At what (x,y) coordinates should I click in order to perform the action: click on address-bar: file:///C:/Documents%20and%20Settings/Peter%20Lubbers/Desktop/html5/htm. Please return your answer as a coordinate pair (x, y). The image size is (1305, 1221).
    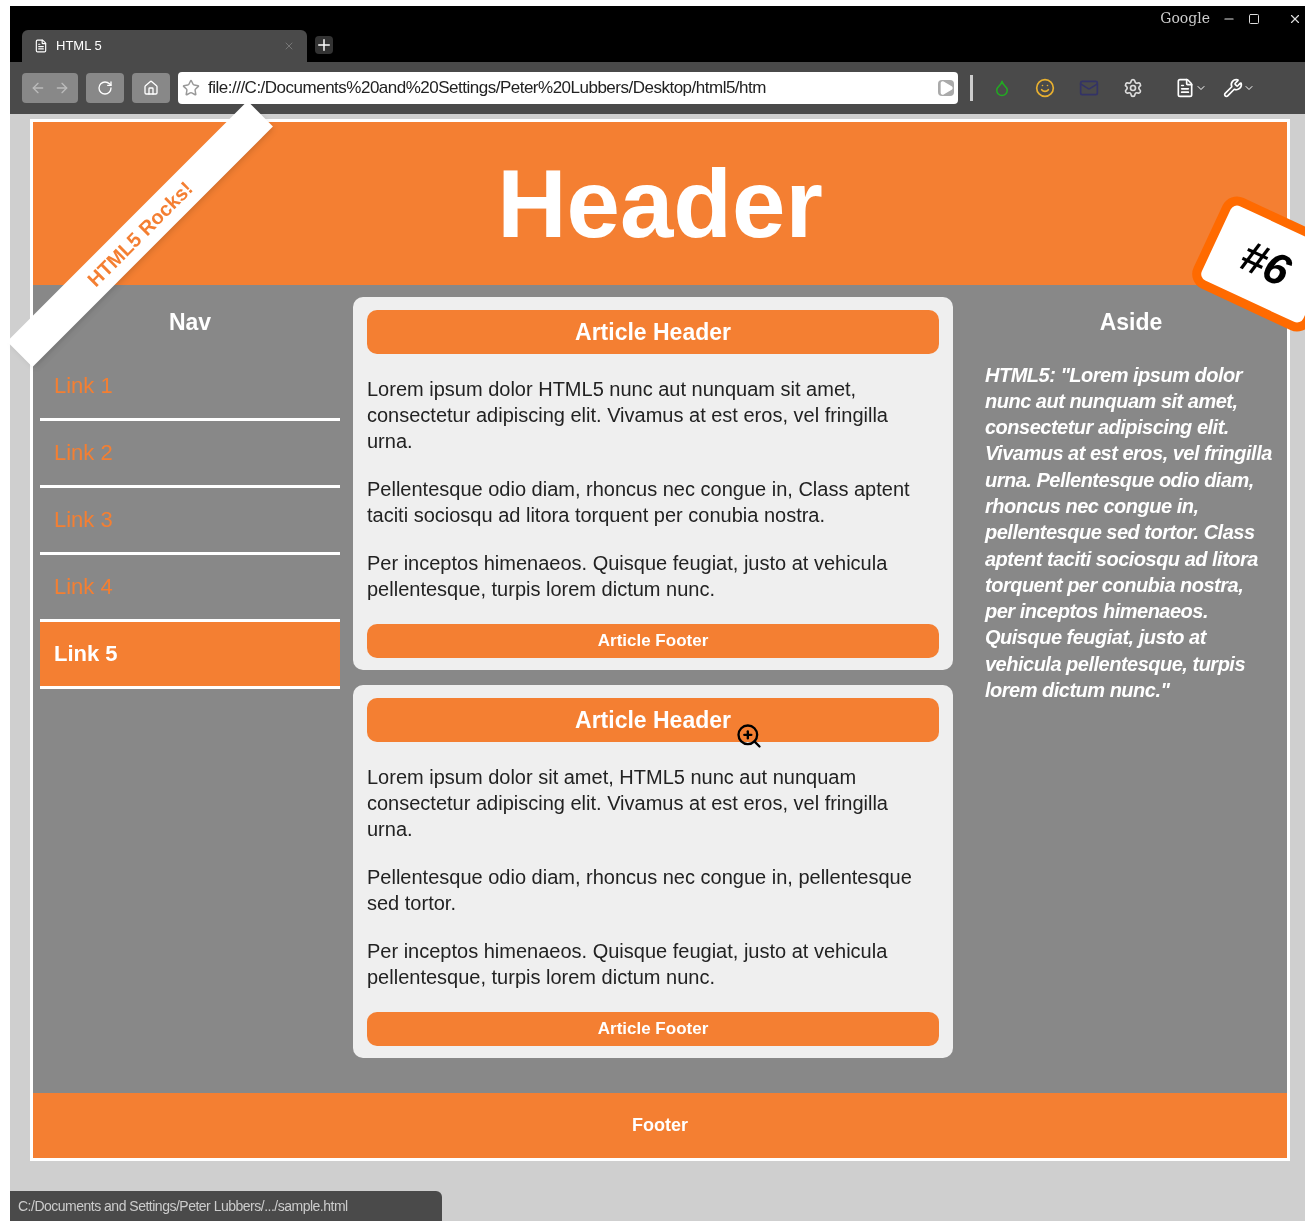
    Looking at the image, I should click on (568, 88).